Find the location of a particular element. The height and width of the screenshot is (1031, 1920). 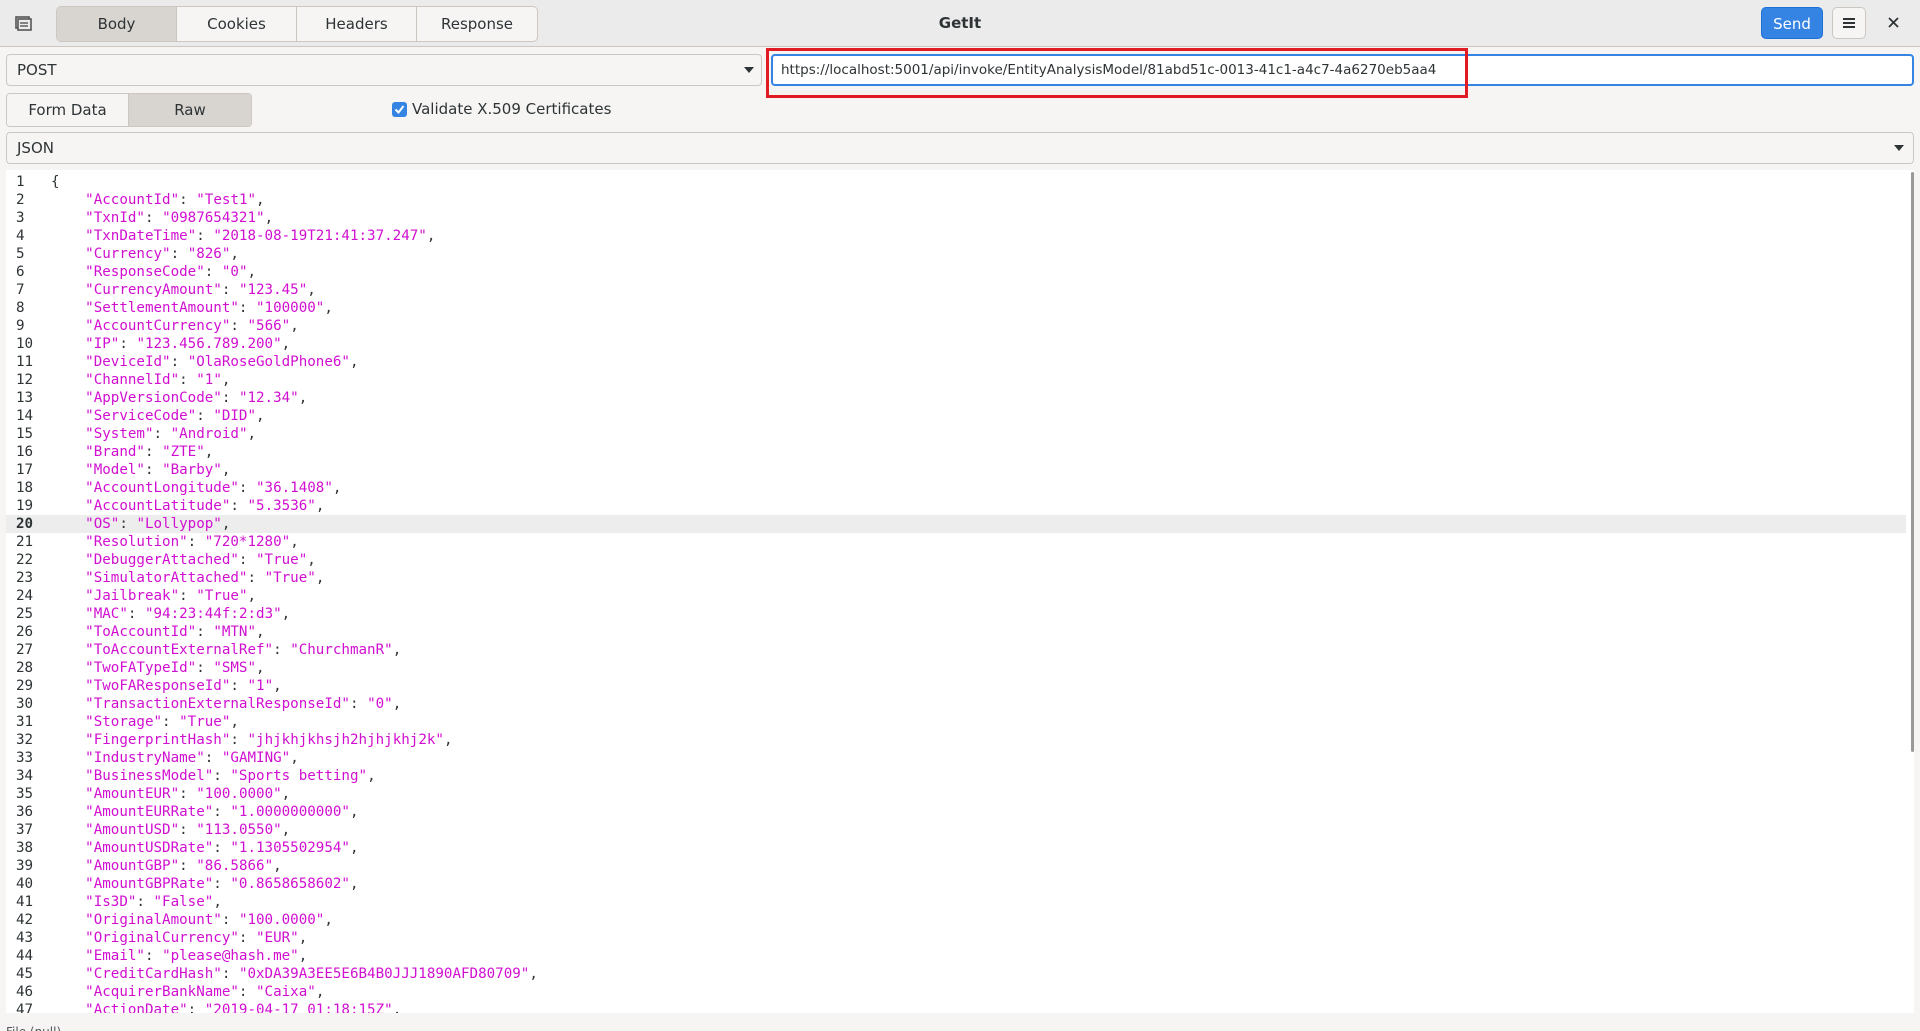

code-line: 25 "MAC": "94:23:44f:2:d3", is located at coordinates (956, 614).